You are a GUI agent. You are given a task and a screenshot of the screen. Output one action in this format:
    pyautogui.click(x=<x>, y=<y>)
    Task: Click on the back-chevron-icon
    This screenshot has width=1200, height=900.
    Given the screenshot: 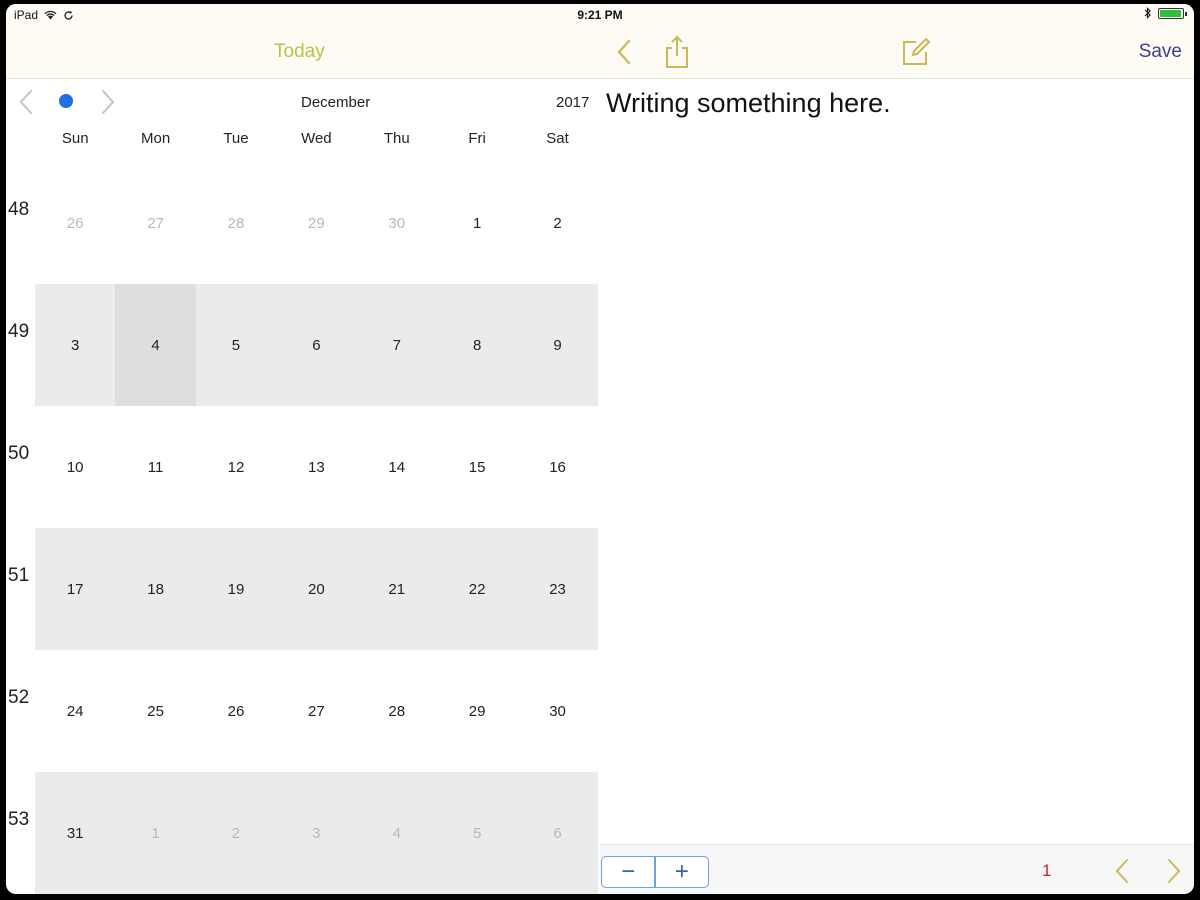 What is the action you would take?
    pyautogui.click(x=624, y=52)
    